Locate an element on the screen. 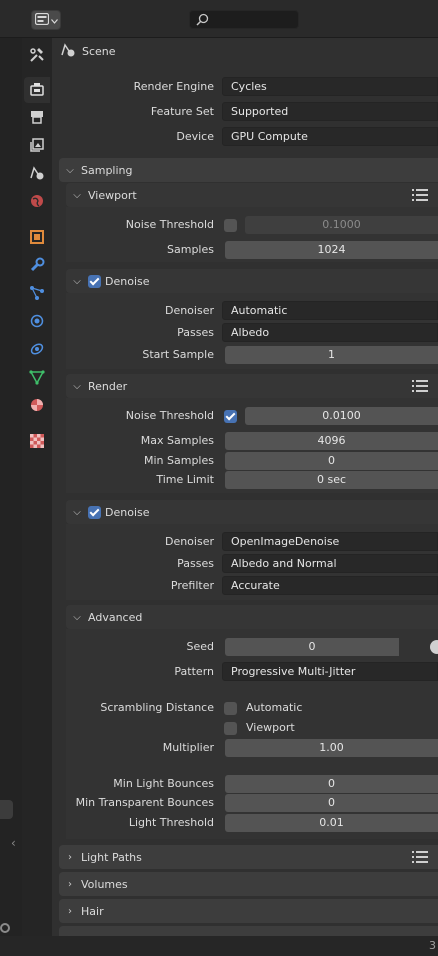 The image size is (438, 956). viewport-denoiser-dropdown: Automatic is located at coordinates (330, 310).